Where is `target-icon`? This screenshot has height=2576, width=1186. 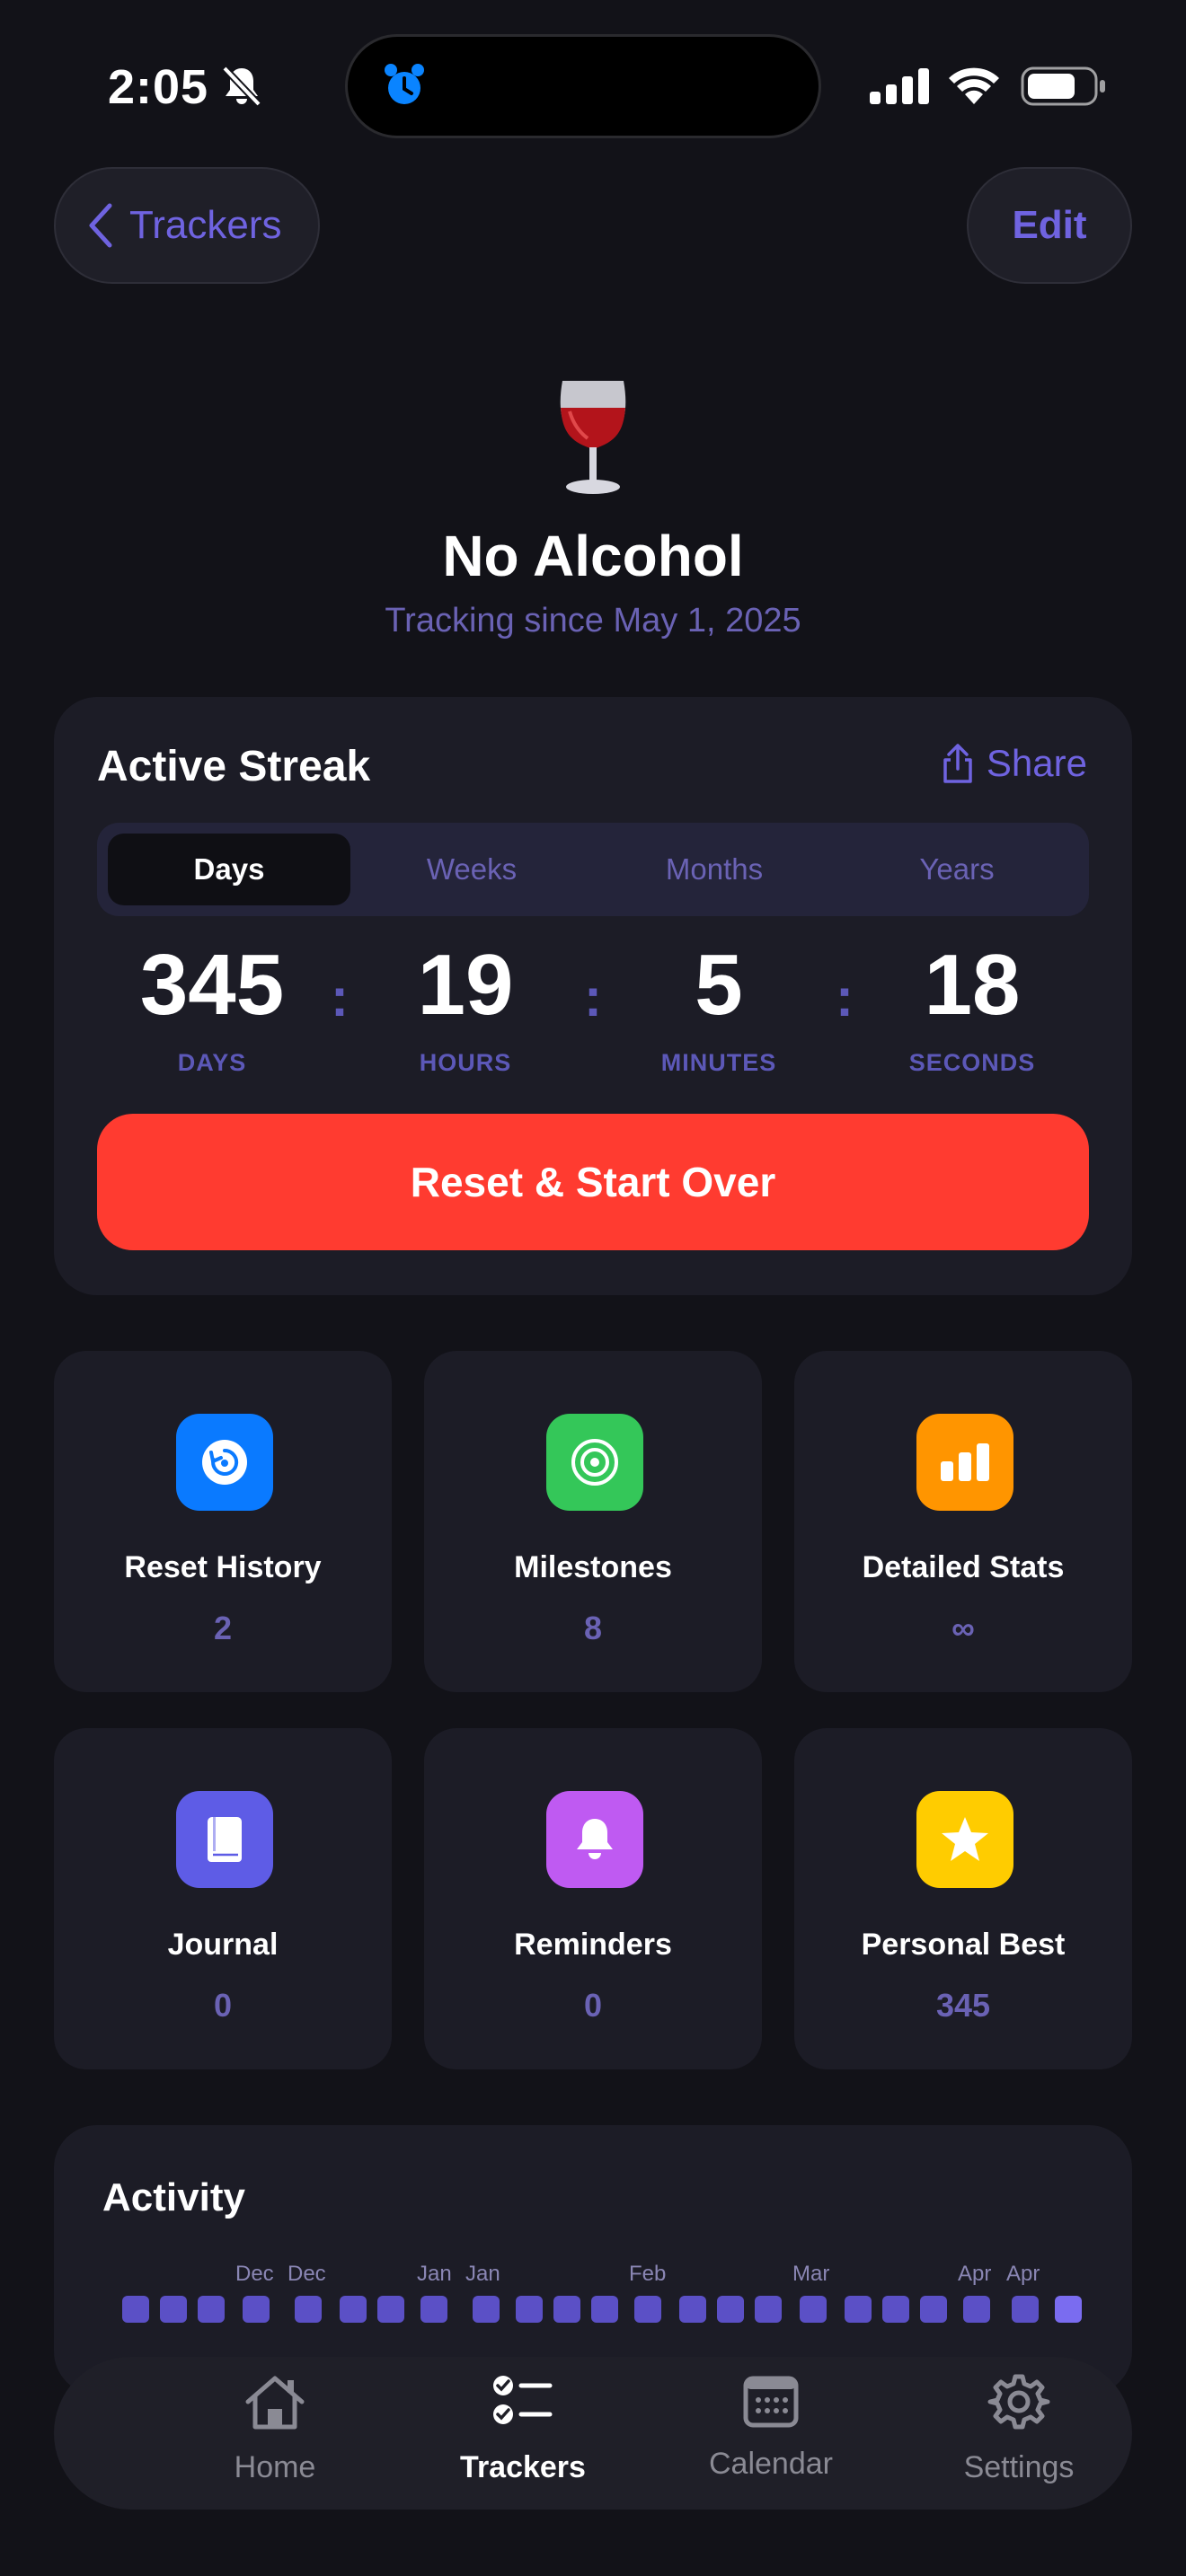 target-icon is located at coordinates (594, 1462).